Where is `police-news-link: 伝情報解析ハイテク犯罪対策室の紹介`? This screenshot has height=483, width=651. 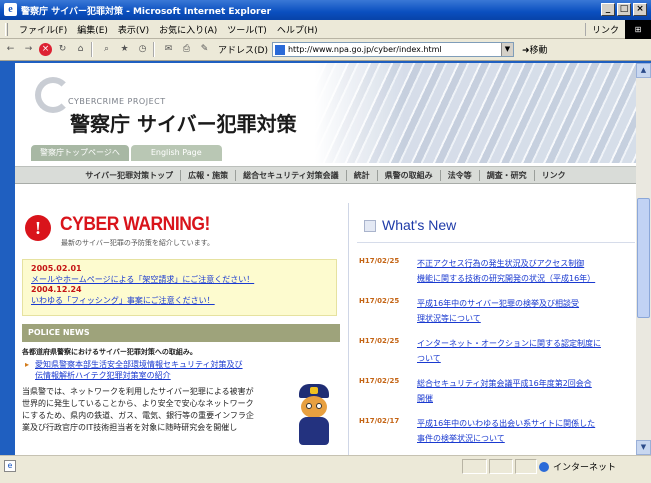
police-news-link: 伝情報解析ハイテク犯罪対策室の紹介 is located at coordinates (139, 375).